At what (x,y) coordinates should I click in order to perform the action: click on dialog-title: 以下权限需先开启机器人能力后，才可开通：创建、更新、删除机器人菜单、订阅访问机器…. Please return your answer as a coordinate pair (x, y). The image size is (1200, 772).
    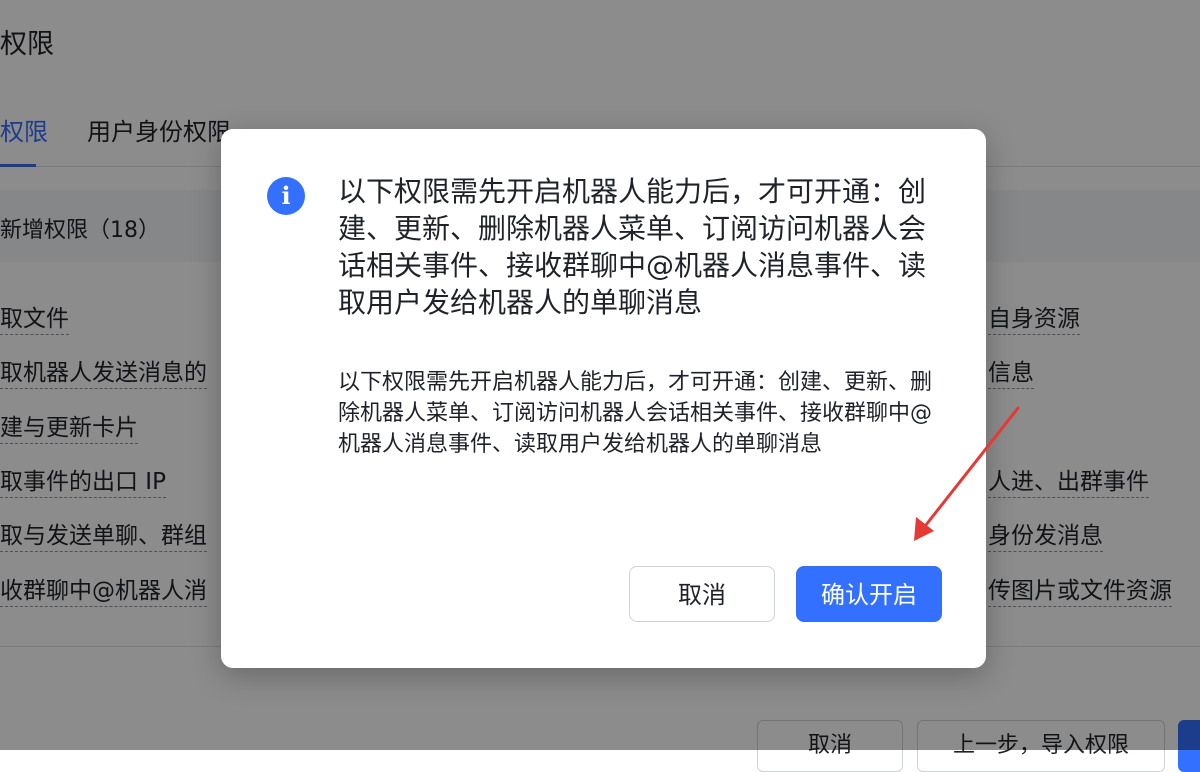
    Looking at the image, I should click on (632, 247).